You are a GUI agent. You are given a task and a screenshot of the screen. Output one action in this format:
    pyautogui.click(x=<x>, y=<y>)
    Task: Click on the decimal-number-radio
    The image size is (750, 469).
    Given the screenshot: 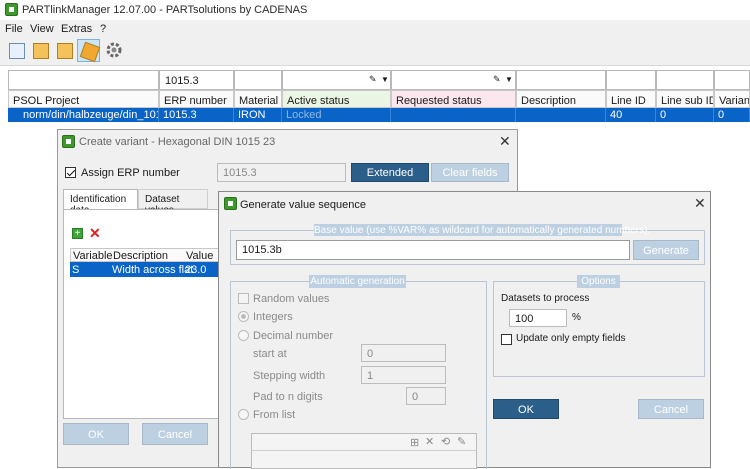 What is the action you would take?
    pyautogui.click(x=243, y=335)
    